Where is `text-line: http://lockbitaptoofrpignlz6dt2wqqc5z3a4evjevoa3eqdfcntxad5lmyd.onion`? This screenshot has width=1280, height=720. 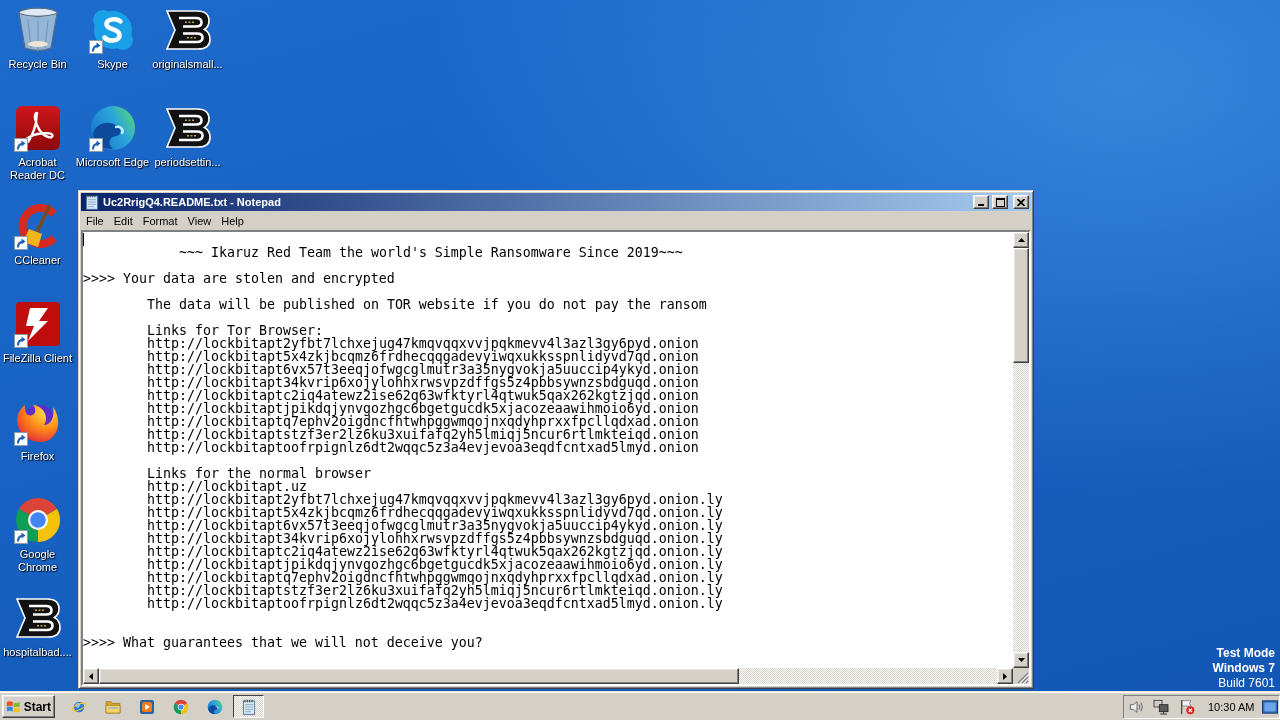
text-line: http://lockbitaptoofrpignlz6dt2wqqc5z3a4evjevoa3eqdfcntxad5lmyd.onion is located at coordinates (423, 447).